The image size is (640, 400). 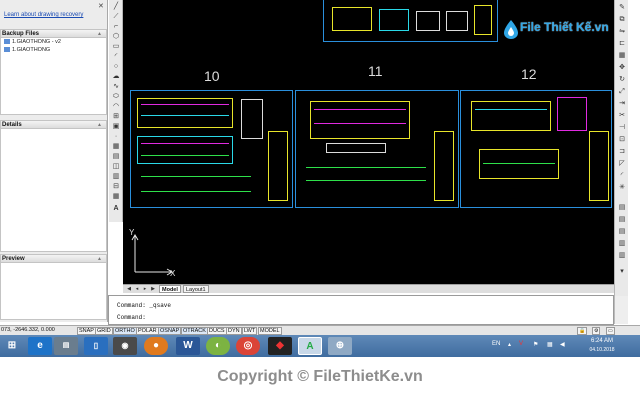 What do you see at coordinates (622, 272) in the screenshot?
I see `scroll-down-icon: ▾` at bounding box center [622, 272].